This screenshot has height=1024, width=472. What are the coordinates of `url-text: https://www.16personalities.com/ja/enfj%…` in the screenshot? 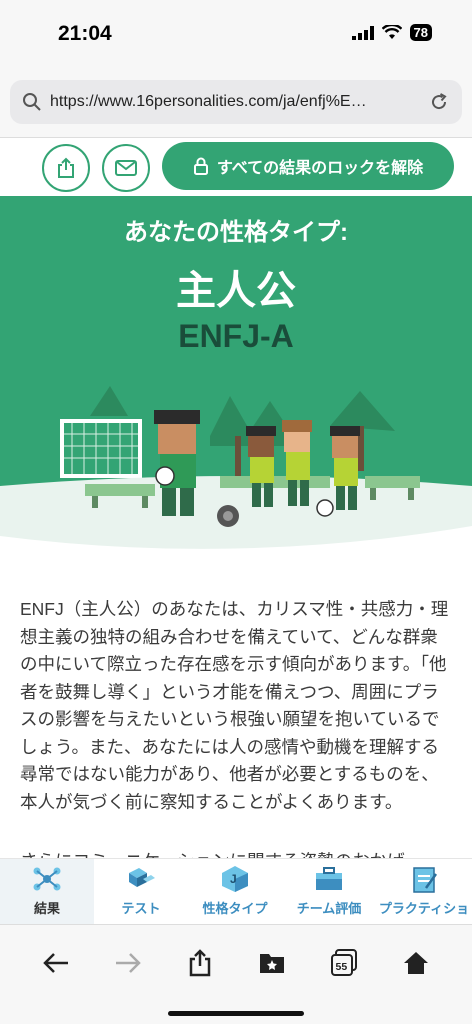 It's located at (208, 101).